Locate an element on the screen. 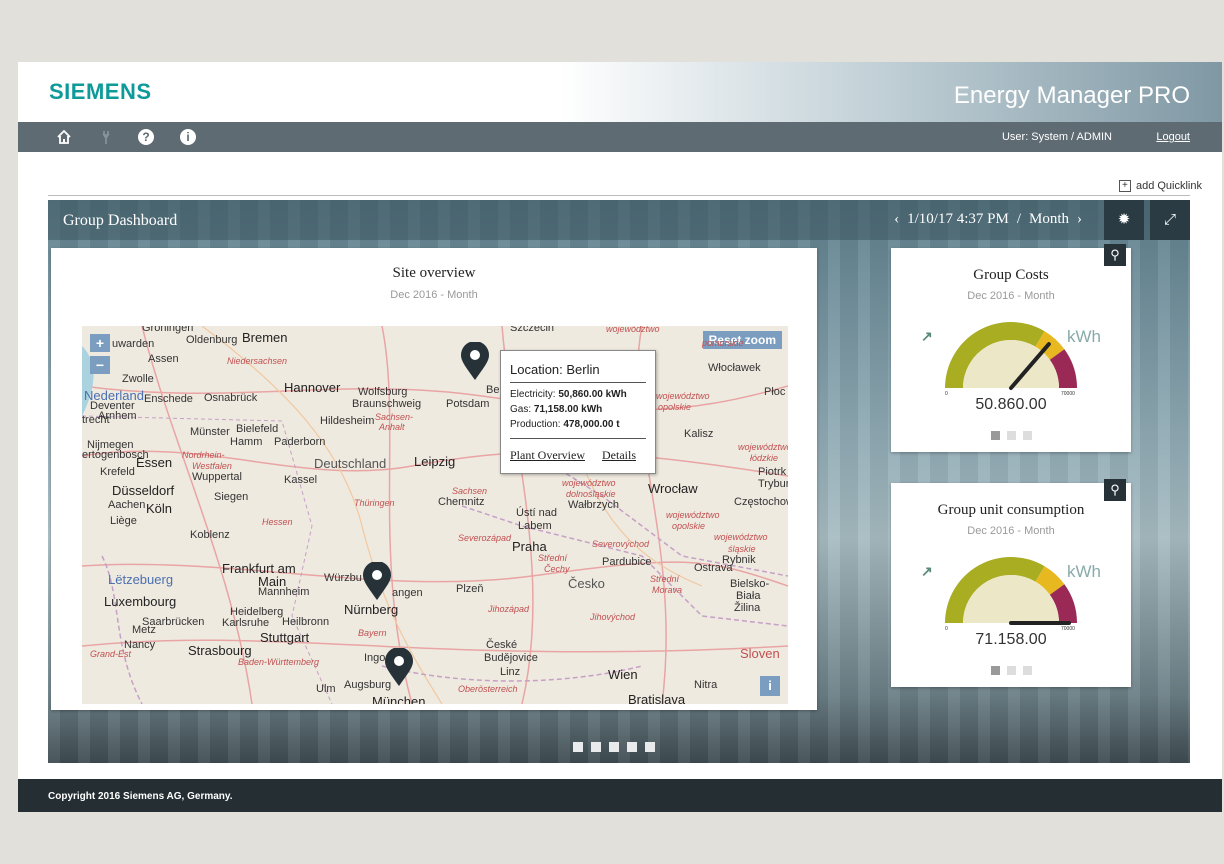 The height and width of the screenshot is (864, 1224). tools-icon is located at coordinates (106, 137).